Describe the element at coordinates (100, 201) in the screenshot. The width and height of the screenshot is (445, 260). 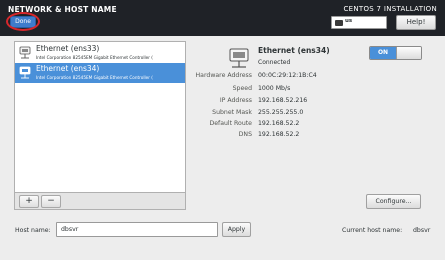
I see `device-list-toolbar: + −` at that location.